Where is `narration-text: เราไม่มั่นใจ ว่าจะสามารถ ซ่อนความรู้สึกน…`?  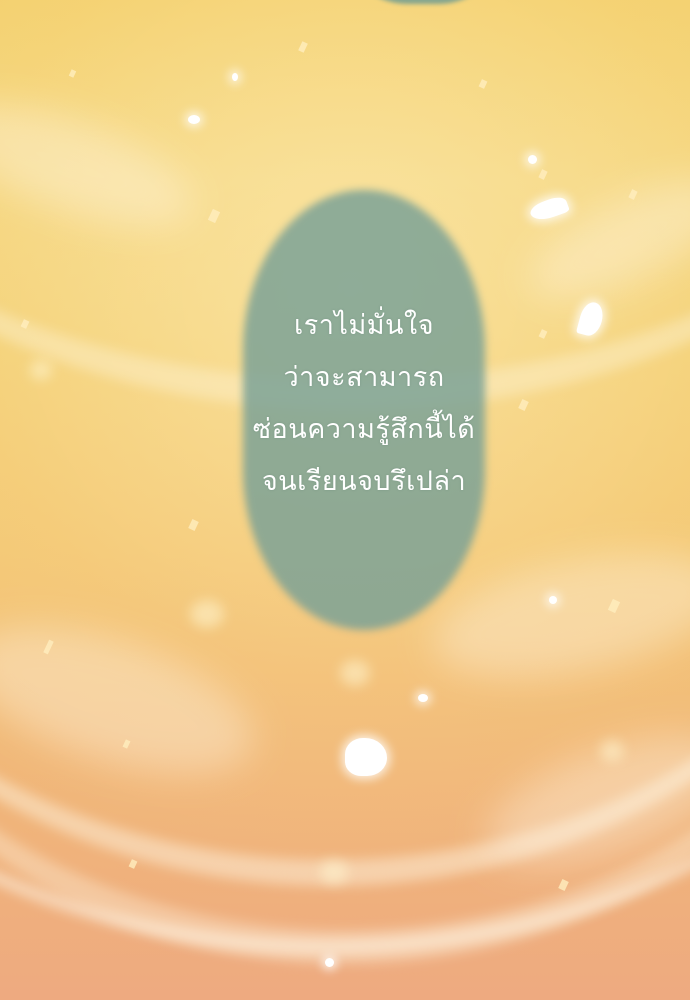 narration-text: เราไม่มั่นใจ ว่าจะสามารถ ซ่อนความรู้สึกน… is located at coordinates (364, 404).